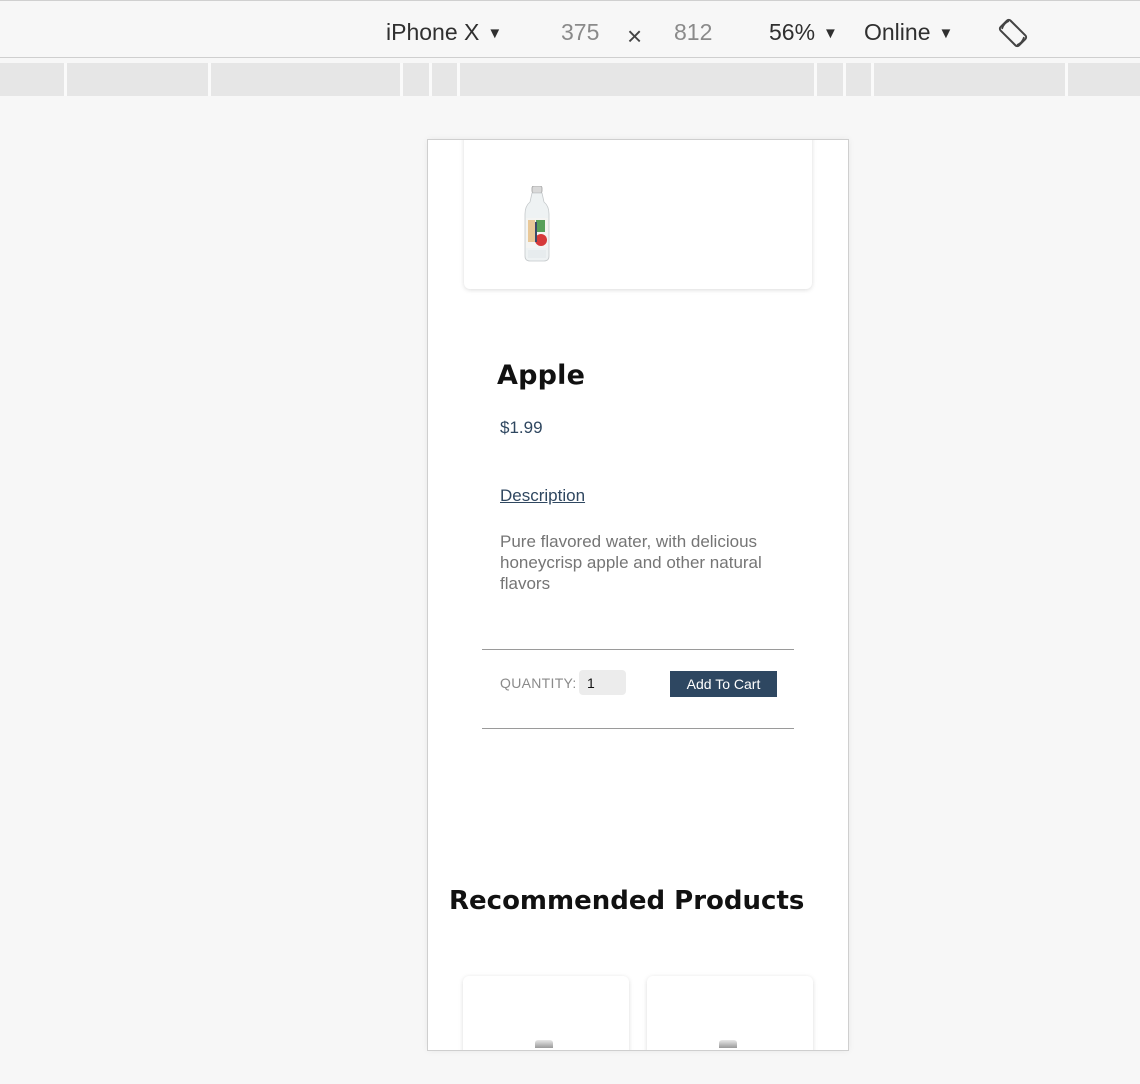 This screenshot has width=1140, height=1084. What do you see at coordinates (897, 32) in the screenshot?
I see `network-value: Online` at bounding box center [897, 32].